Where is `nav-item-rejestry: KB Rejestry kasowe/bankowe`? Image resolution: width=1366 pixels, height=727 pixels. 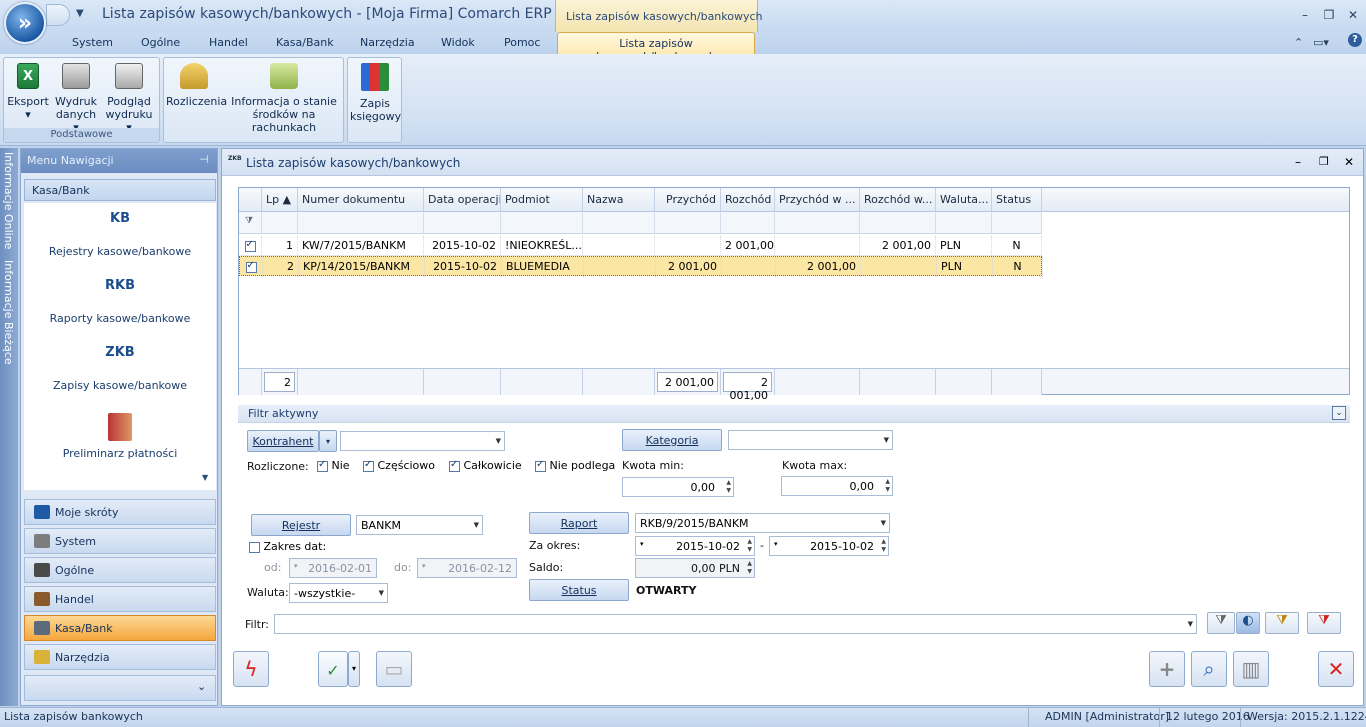 nav-item-rejestry: KB Rejestry kasowe/bankowe is located at coordinates (120, 234).